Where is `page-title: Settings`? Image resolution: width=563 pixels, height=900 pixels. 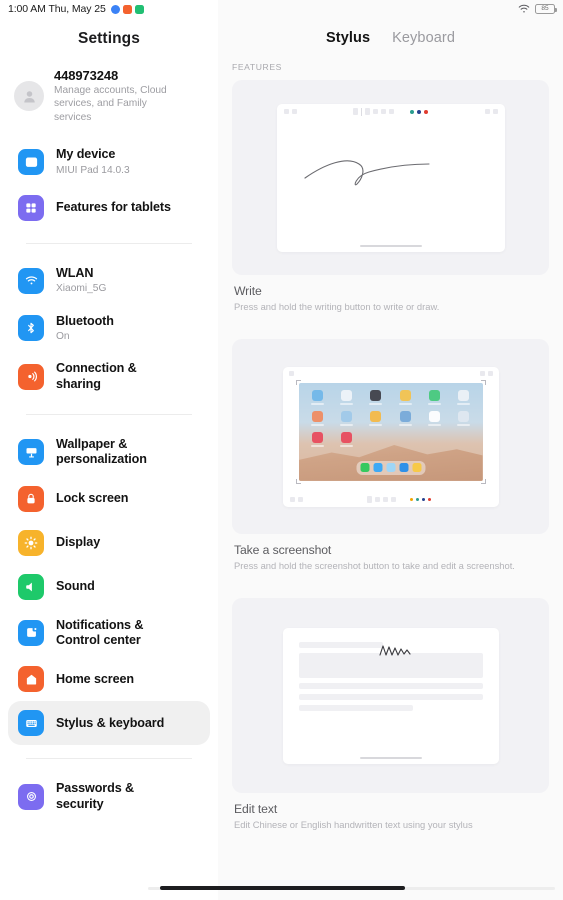 page-title: Settings is located at coordinates (109, 38).